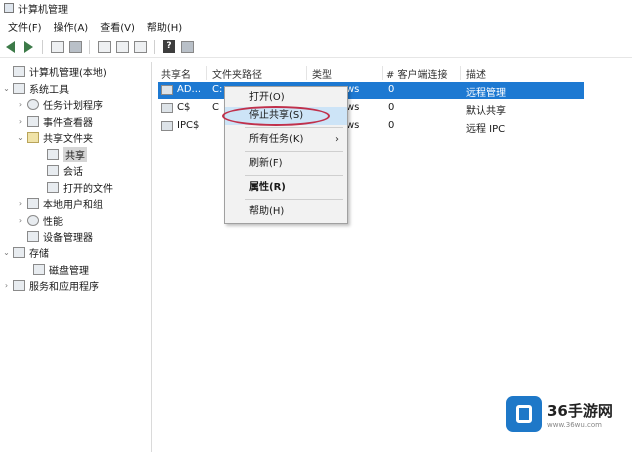 The height and width of the screenshot is (452, 632). I want to click on column-header-type: 类型, so click(322, 73).